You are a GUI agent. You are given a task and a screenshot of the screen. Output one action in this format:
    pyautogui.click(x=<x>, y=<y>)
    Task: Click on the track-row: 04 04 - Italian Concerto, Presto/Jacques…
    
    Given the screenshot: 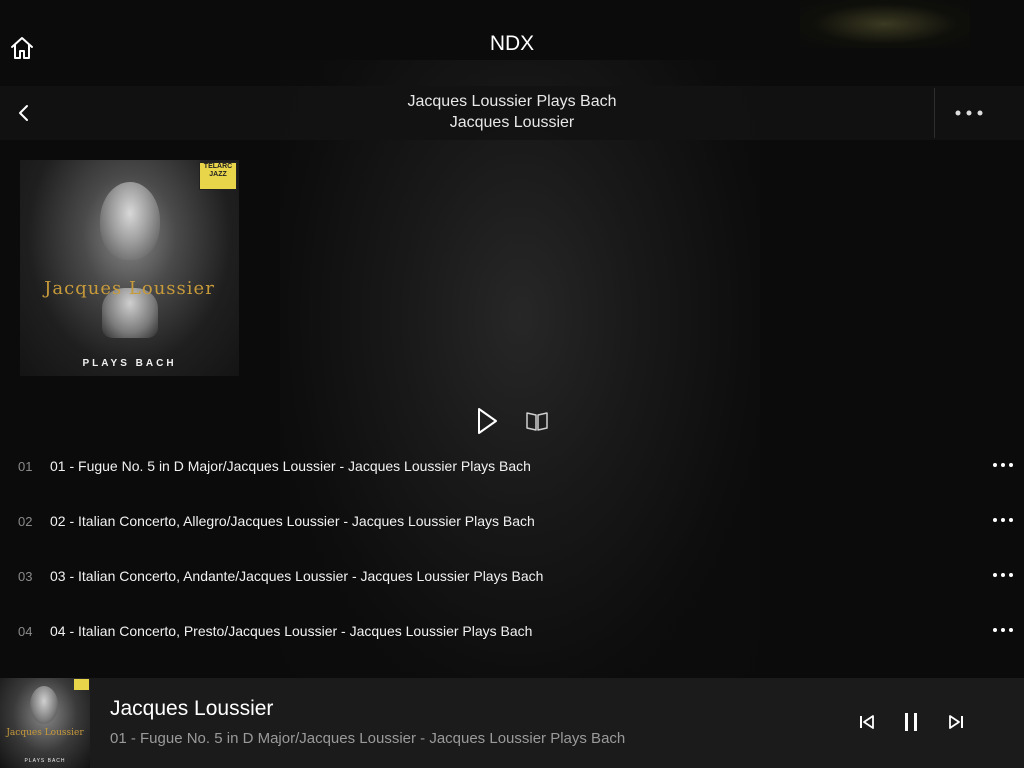 What is the action you would take?
    pyautogui.click(x=512, y=651)
    